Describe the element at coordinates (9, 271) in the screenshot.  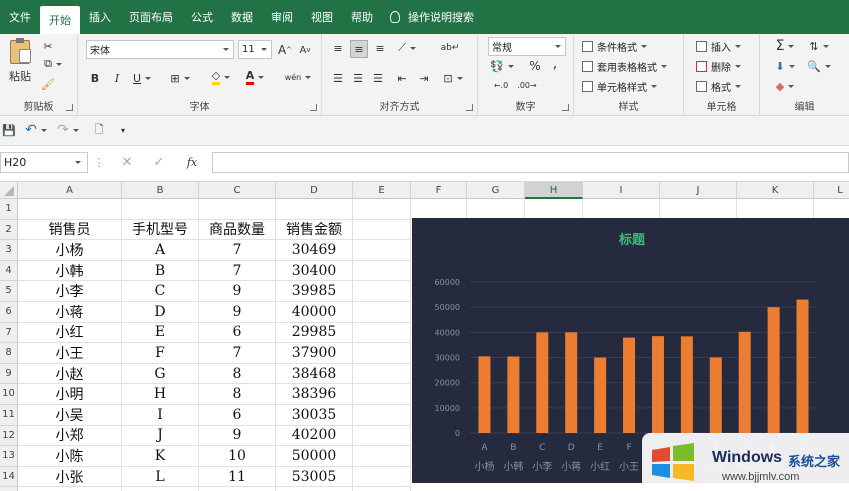
I see `row-header-4: 4` at that location.